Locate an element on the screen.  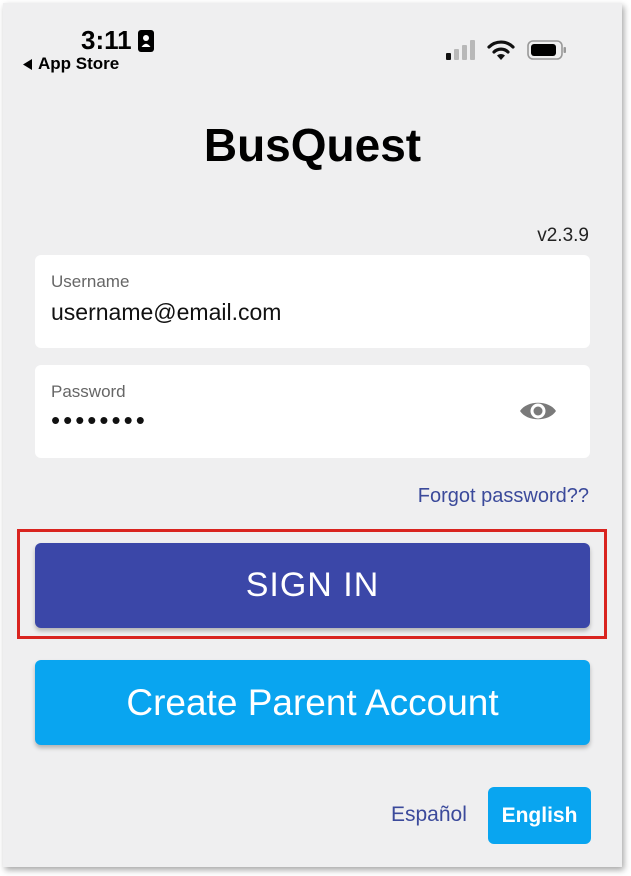
sign-in-button: SIGN IN is located at coordinates (312, 585).